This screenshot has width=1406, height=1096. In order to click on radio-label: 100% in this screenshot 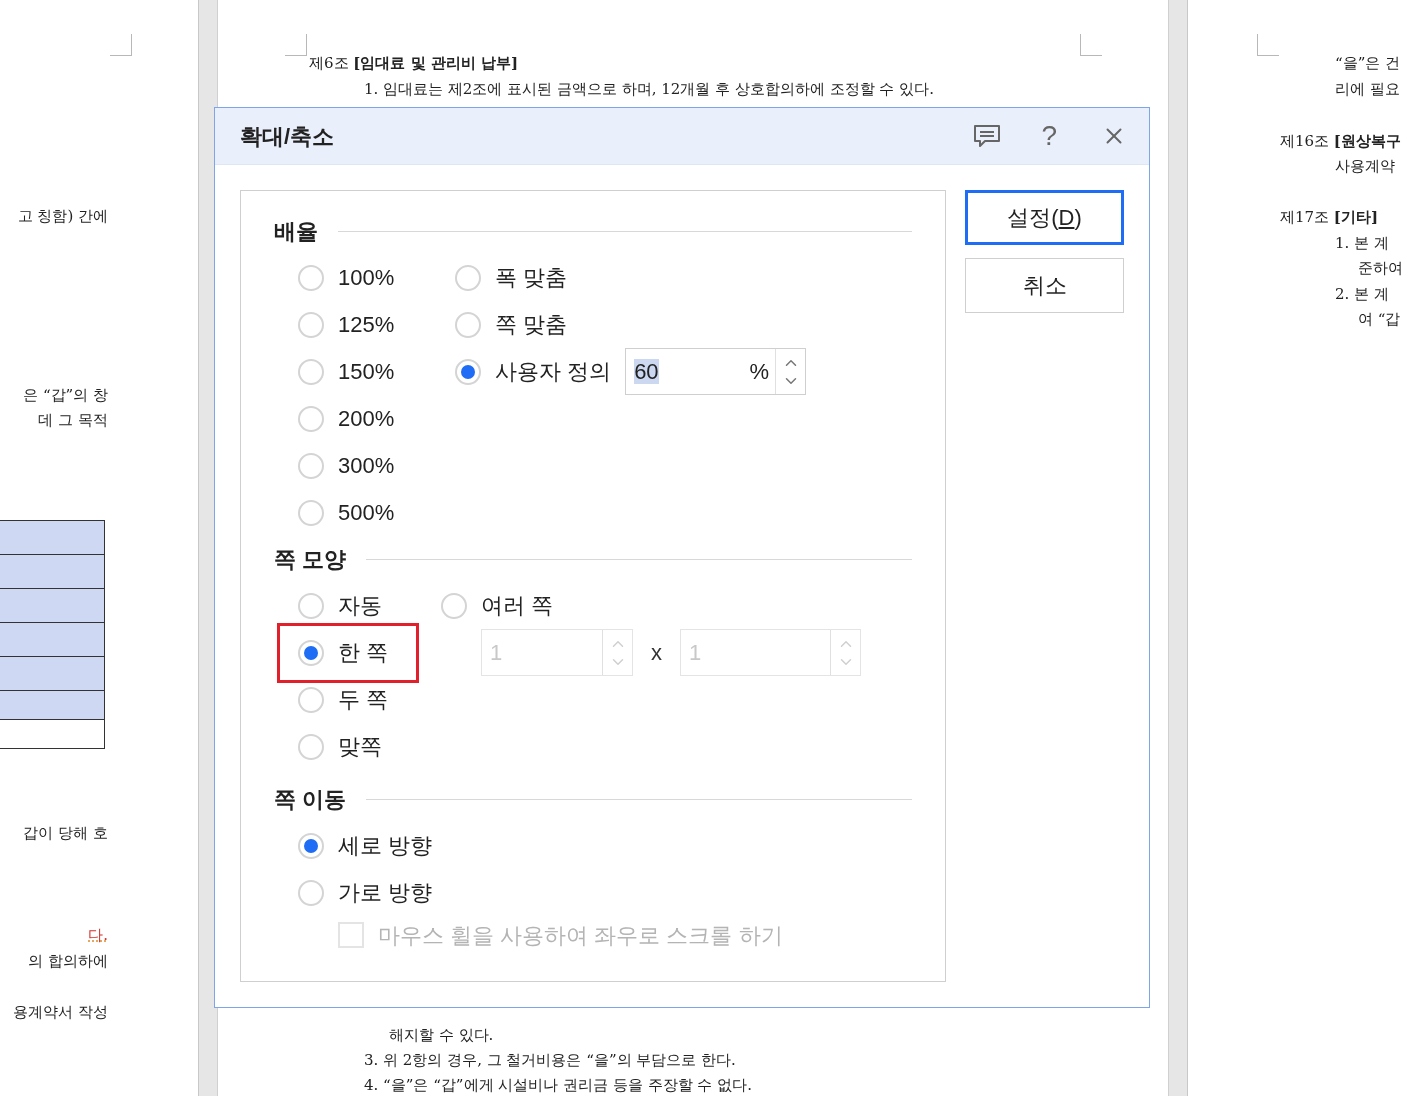, I will do `click(366, 278)`.